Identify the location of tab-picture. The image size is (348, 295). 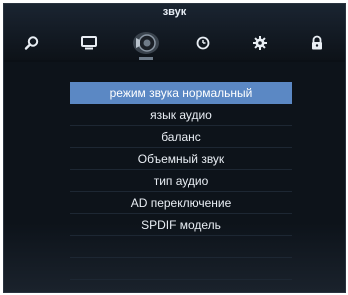
(89, 43).